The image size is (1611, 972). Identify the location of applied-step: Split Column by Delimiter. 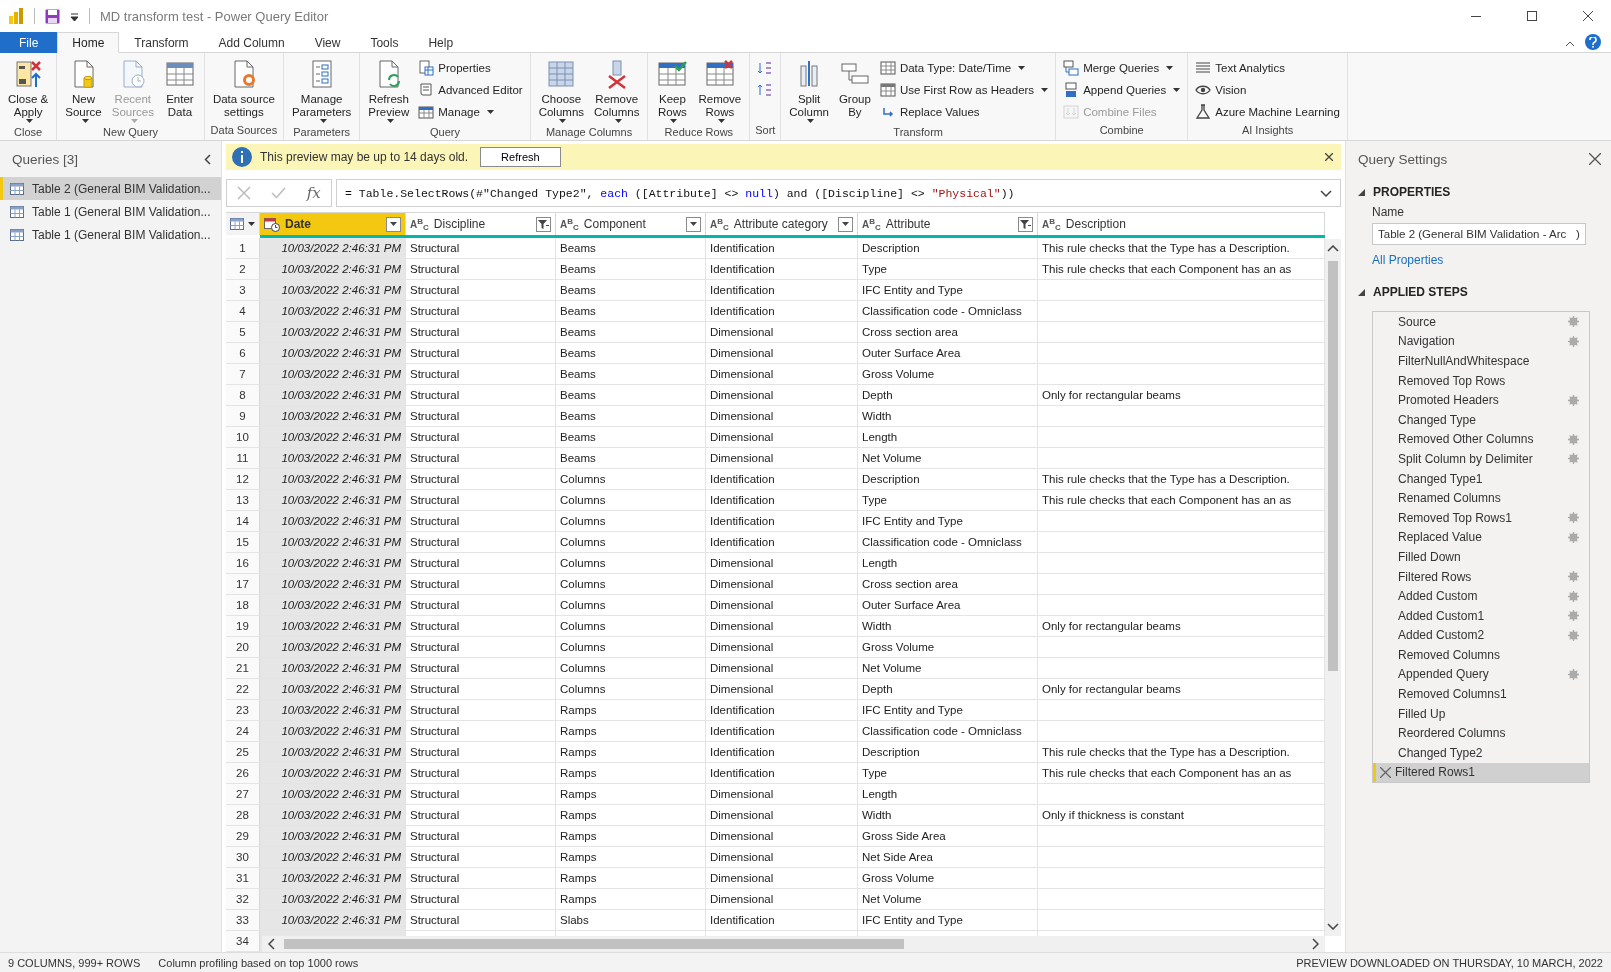
(1481, 459).